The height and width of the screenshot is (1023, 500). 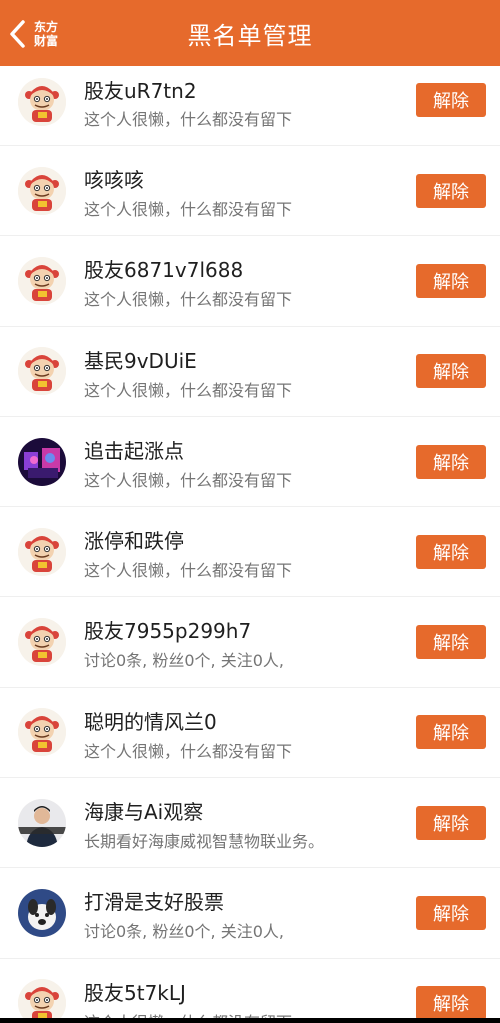 I want to click on user-name: 涨停和跌停, so click(x=134, y=539).